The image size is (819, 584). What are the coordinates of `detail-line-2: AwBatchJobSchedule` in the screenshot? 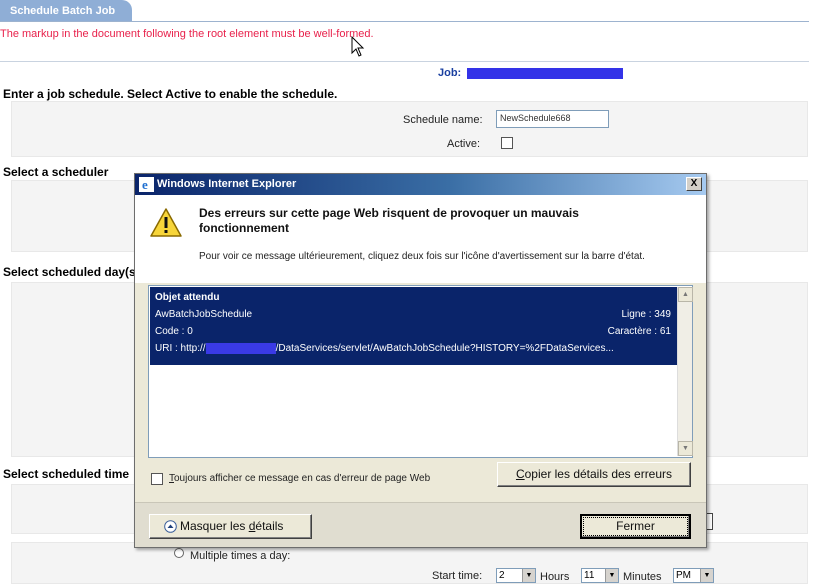 It's located at (204, 314).